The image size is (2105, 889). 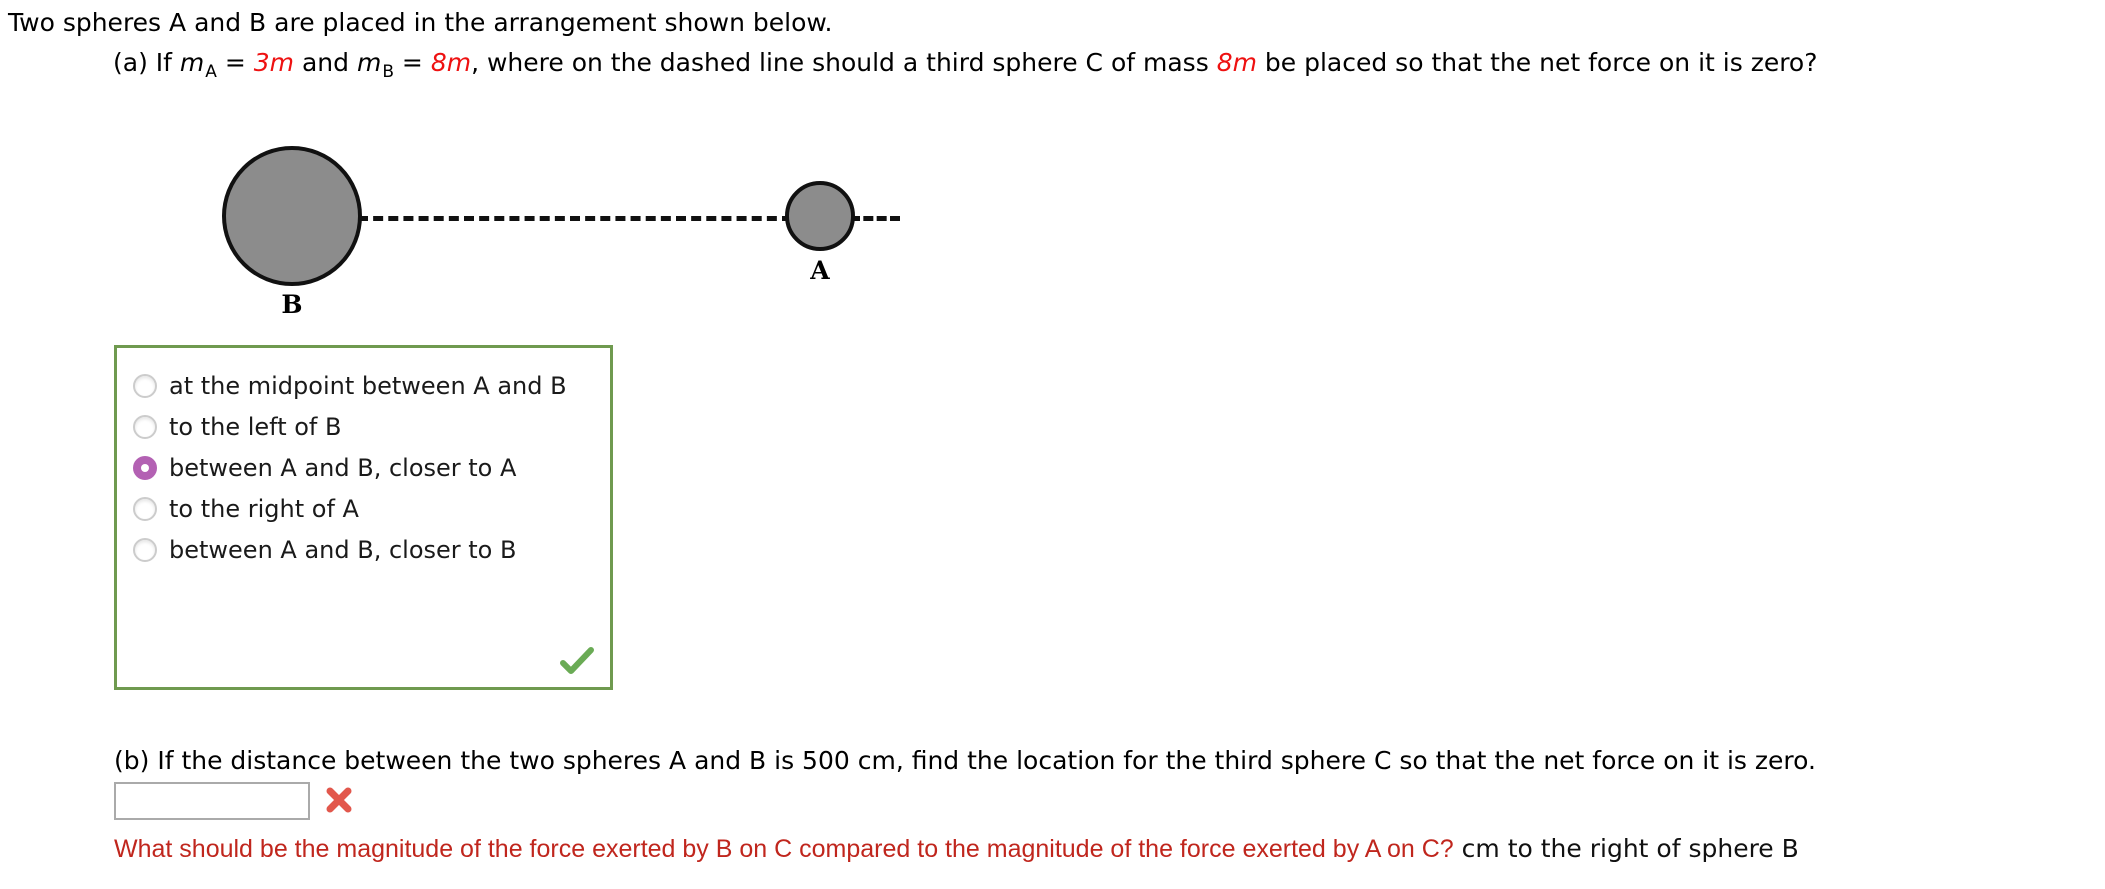 What do you see at coordinates (212, 801) in the screenshot?
I see `answer-input` at bounding box center [212, 801].